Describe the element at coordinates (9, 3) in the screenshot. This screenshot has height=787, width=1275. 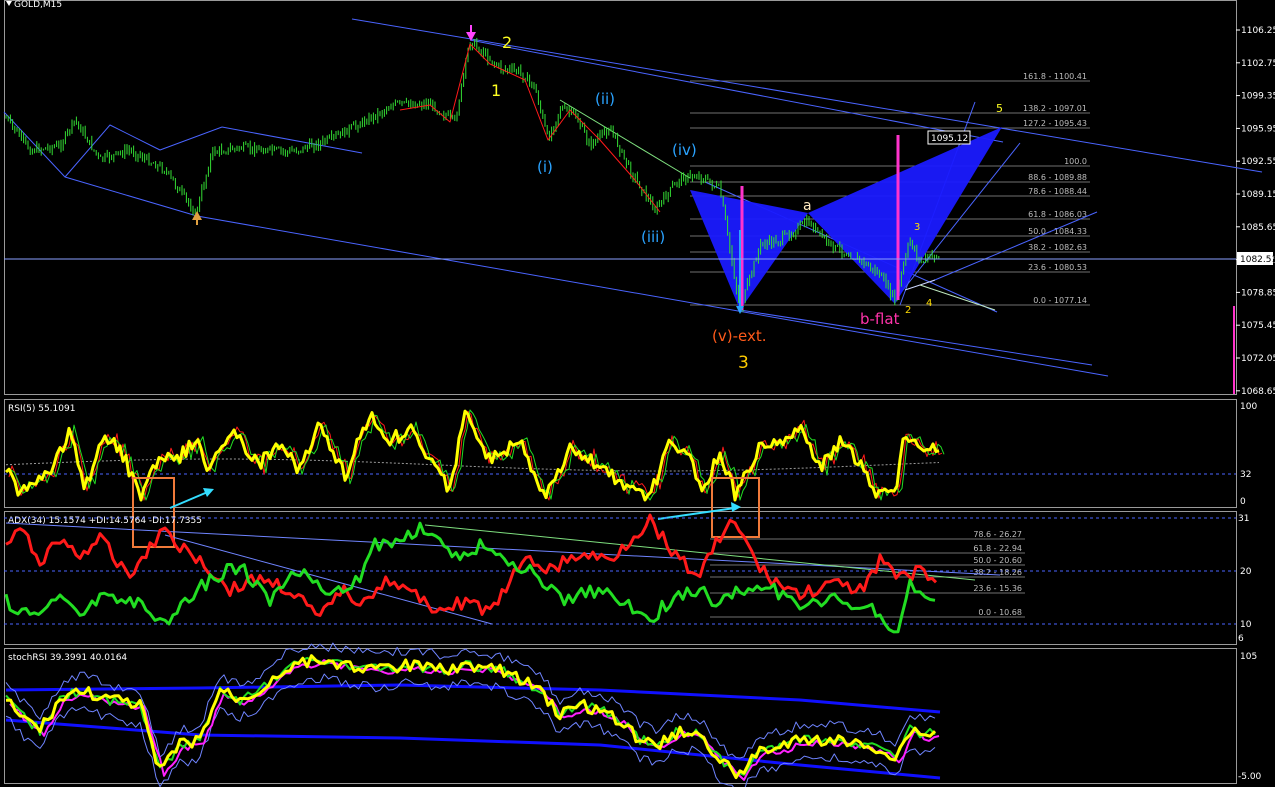
I see `title-caret-icon` at that location.